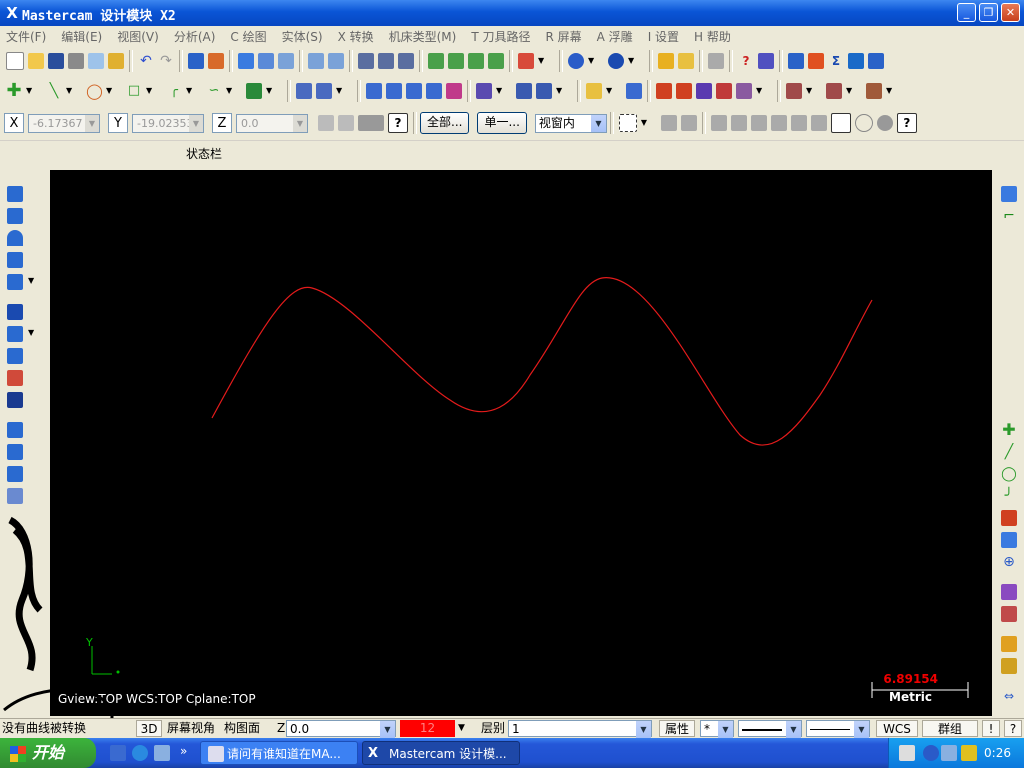  Describe the element at coordinates (840, 123) in the screenshot. I see `pick-icon` at that location.